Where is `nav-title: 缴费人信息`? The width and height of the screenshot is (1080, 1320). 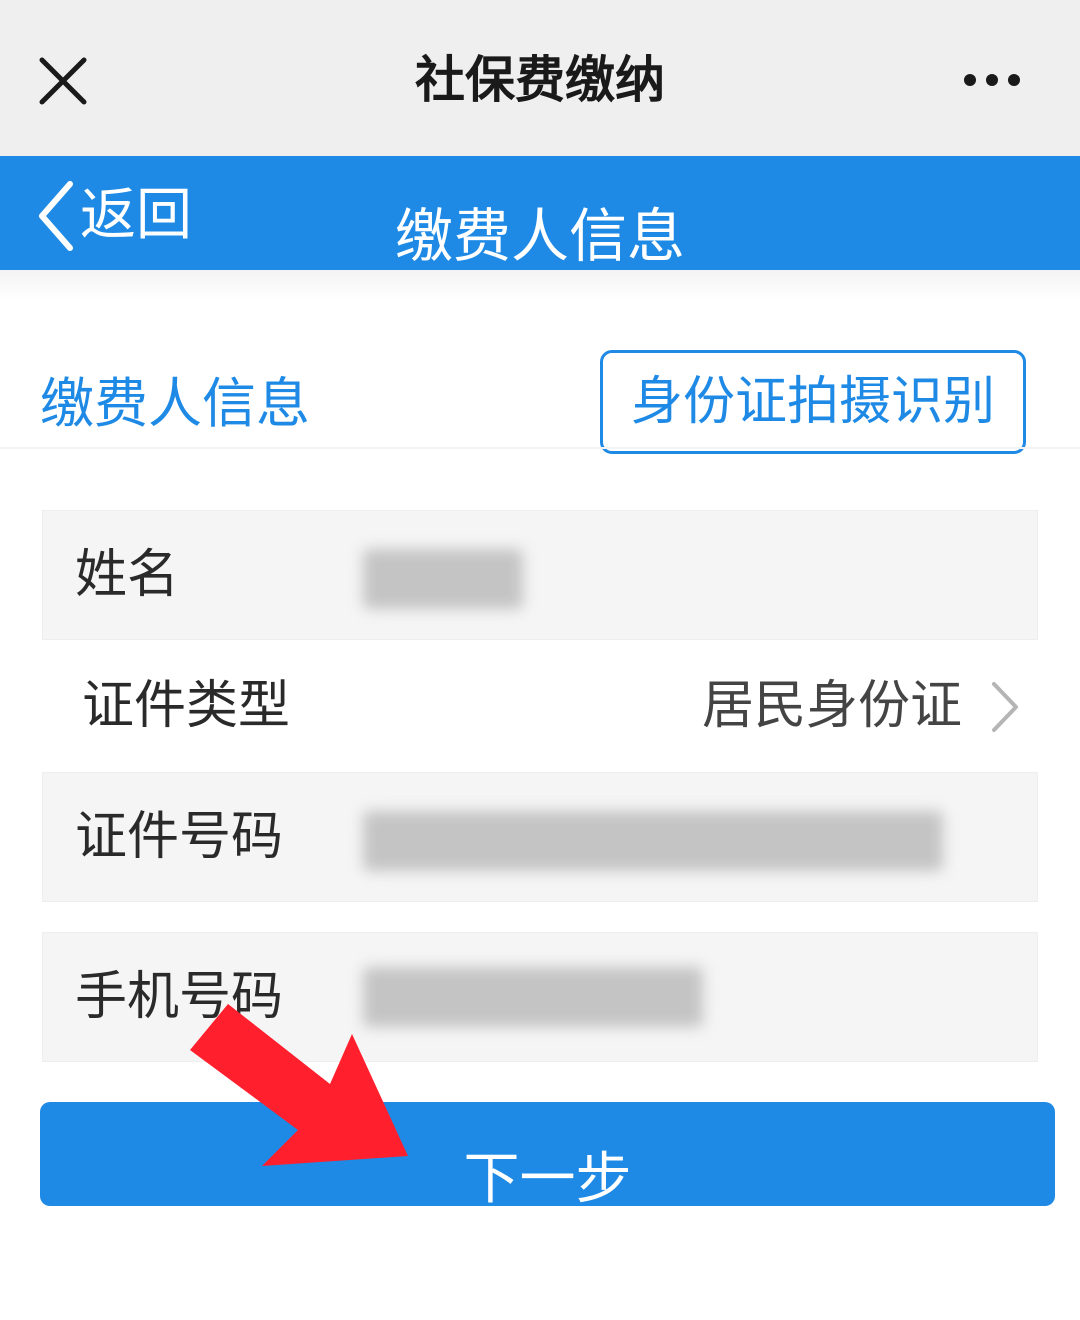
nav-title: 缴费人信息 is located at coordinates (539, 236).